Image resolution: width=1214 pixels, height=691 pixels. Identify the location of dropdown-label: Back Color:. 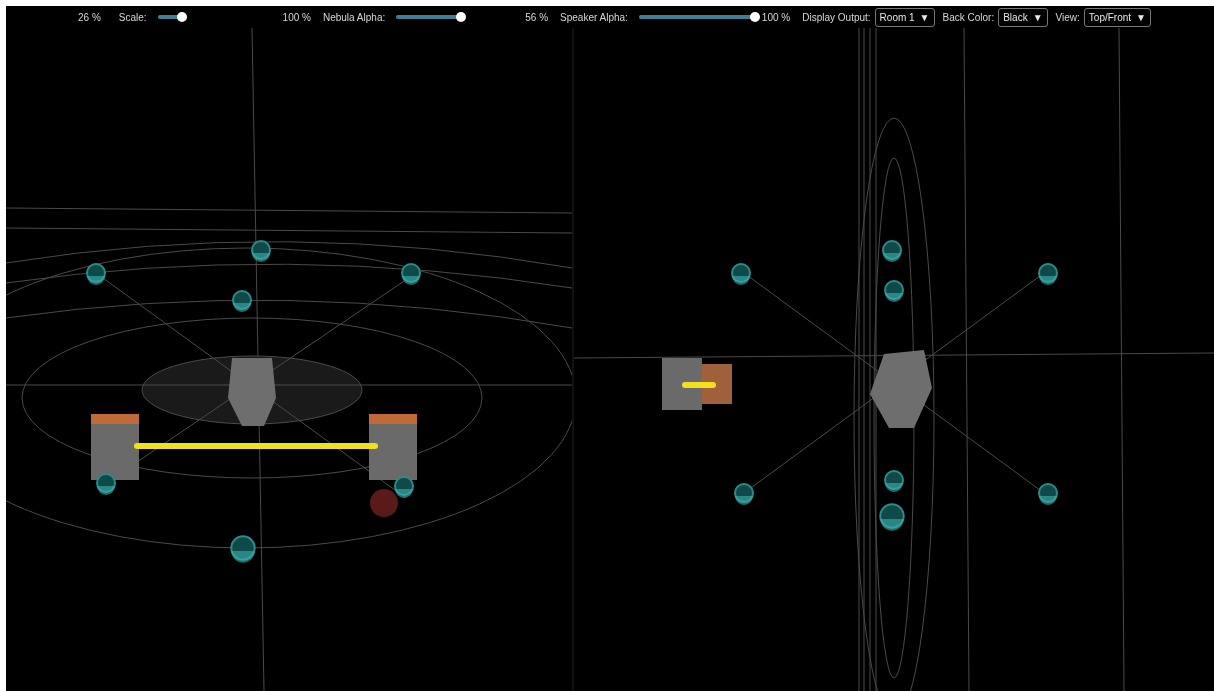
(968, 17).